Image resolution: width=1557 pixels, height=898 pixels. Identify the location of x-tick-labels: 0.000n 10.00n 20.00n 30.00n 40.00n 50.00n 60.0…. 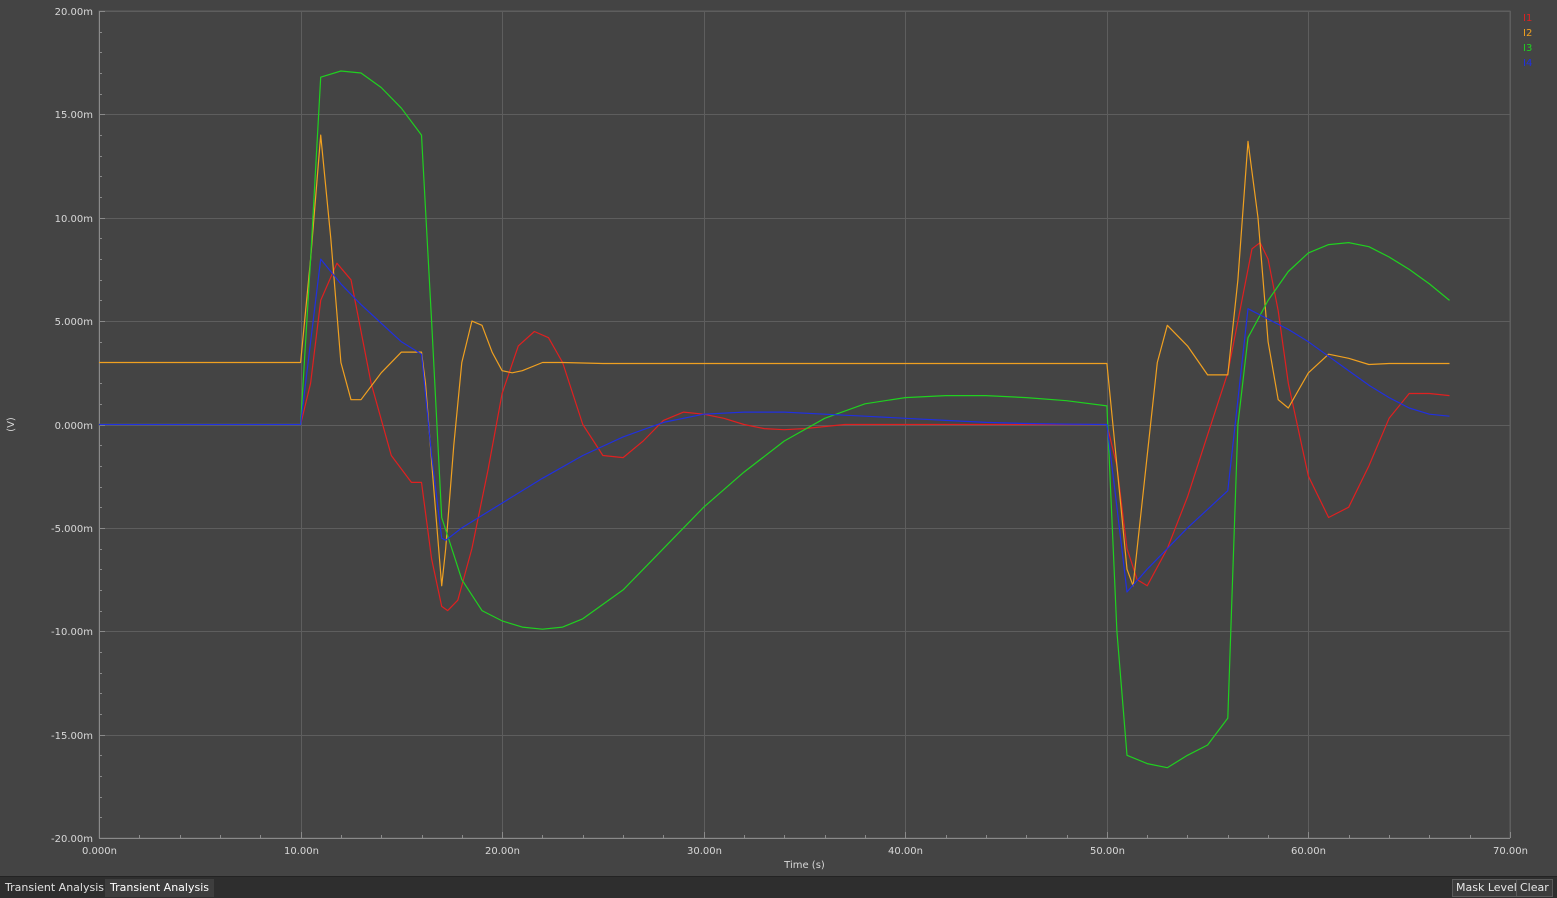
(805, 851).